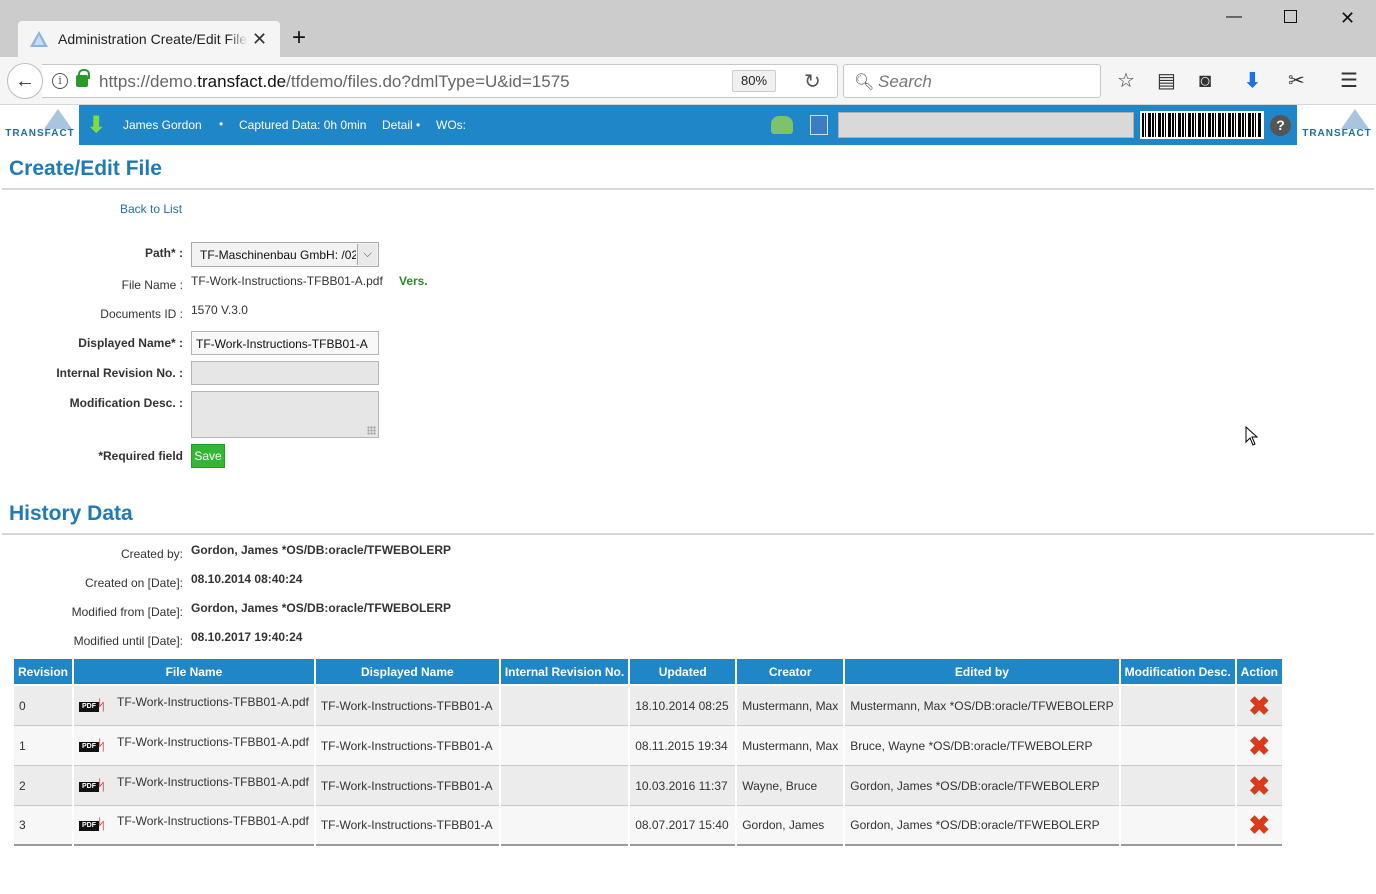 The height and width of the screenshot is (894, 1376). What do you see at coordinates (259, 39) in the screenshot?
I see `tab-close-icon: ✕` at bounding box center [259, 39].